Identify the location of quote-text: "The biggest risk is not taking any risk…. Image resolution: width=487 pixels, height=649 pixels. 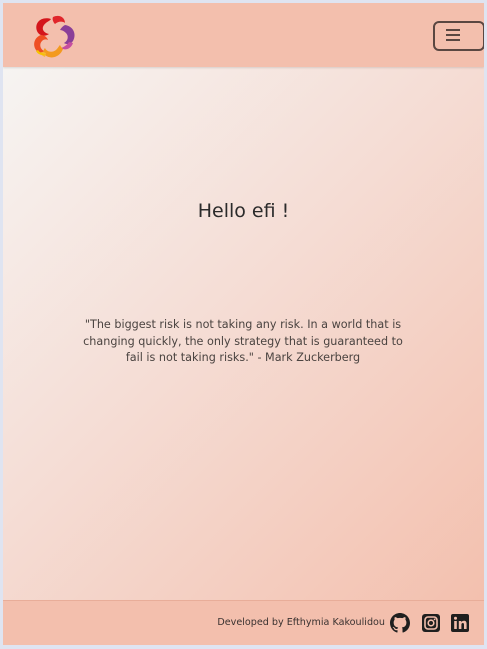
(243, 341).